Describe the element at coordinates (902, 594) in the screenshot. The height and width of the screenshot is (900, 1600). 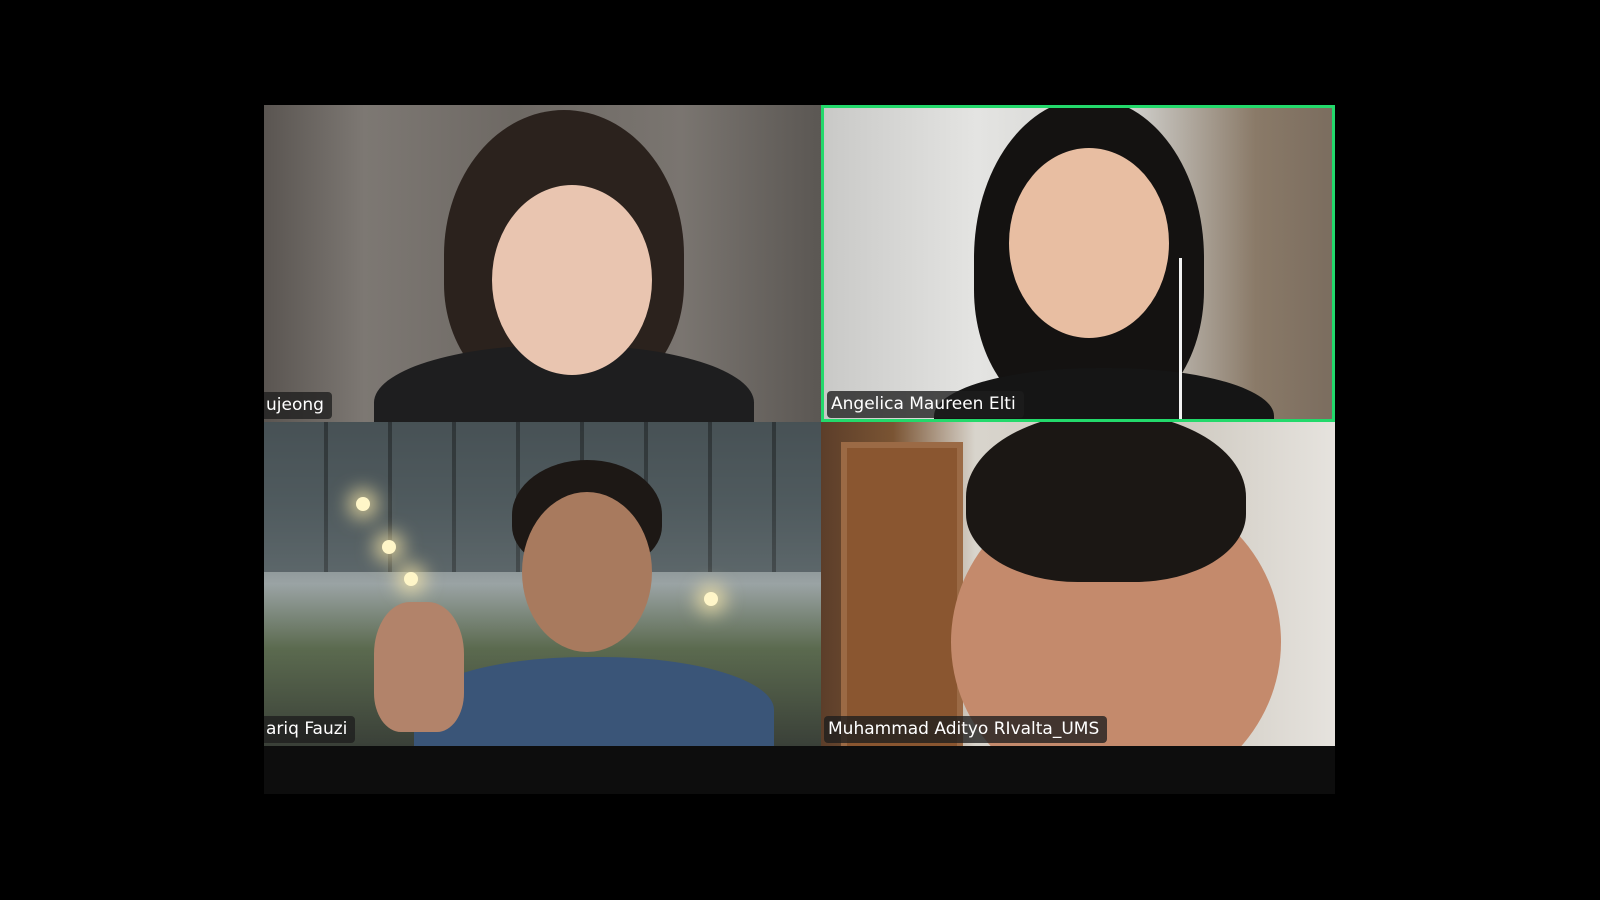
I see `background-door` at that location.